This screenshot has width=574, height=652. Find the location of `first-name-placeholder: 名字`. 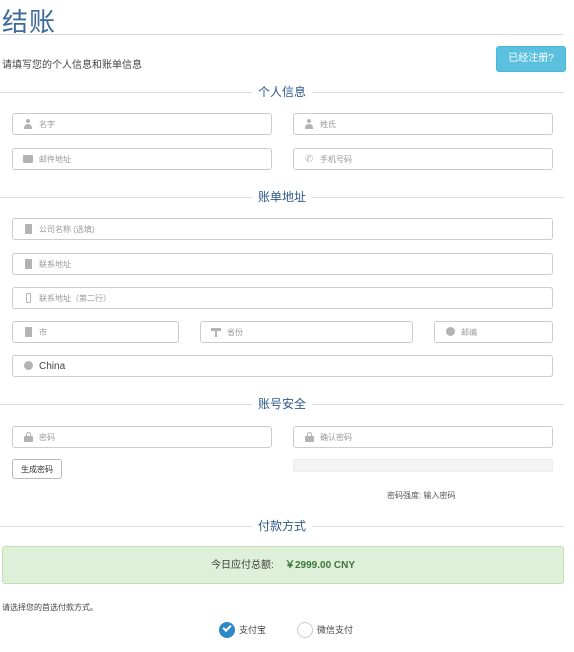

first-name-placeholder: 名字 is located at coordinates (47, 124).